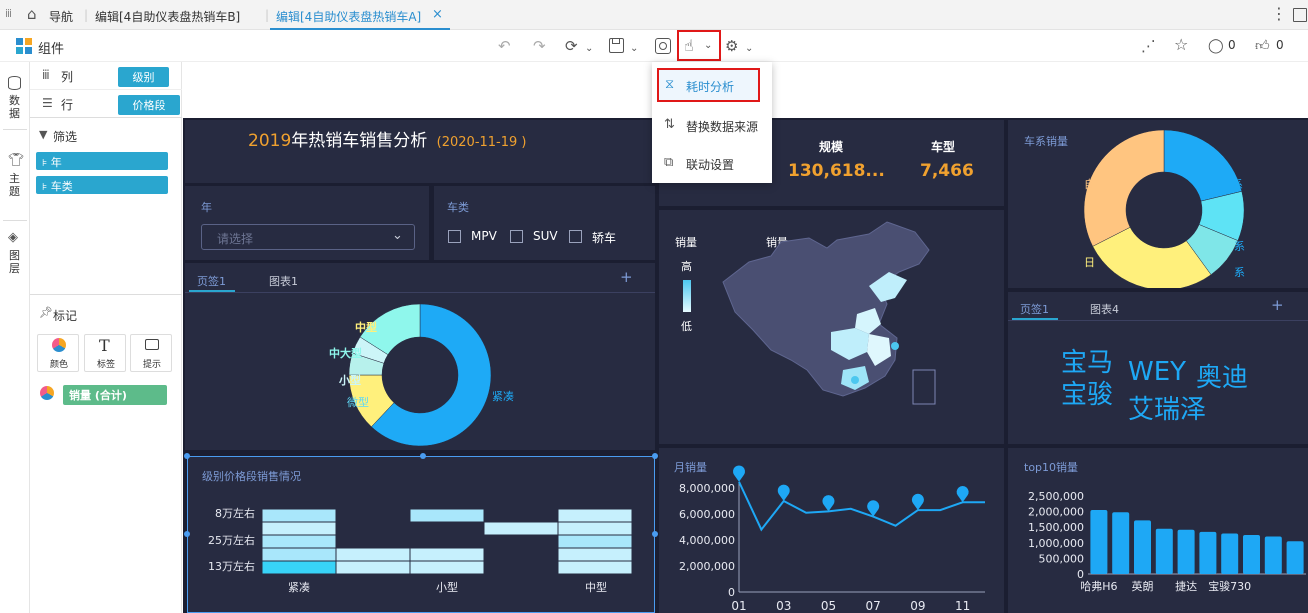  I want to click on series-line, so click(861, 506).